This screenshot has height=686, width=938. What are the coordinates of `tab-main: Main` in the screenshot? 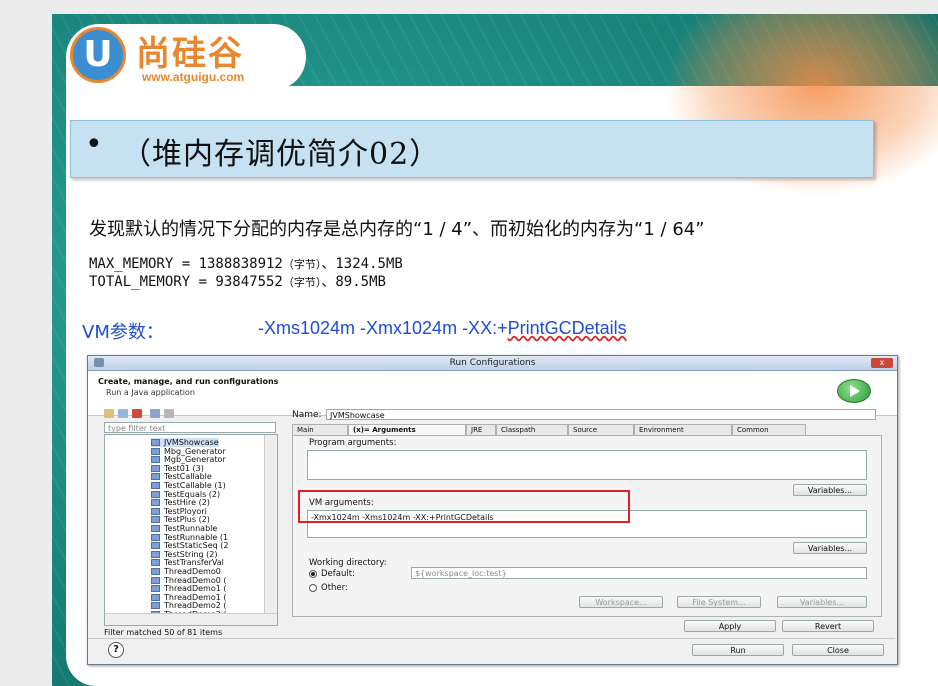 It's located at (320, 429).